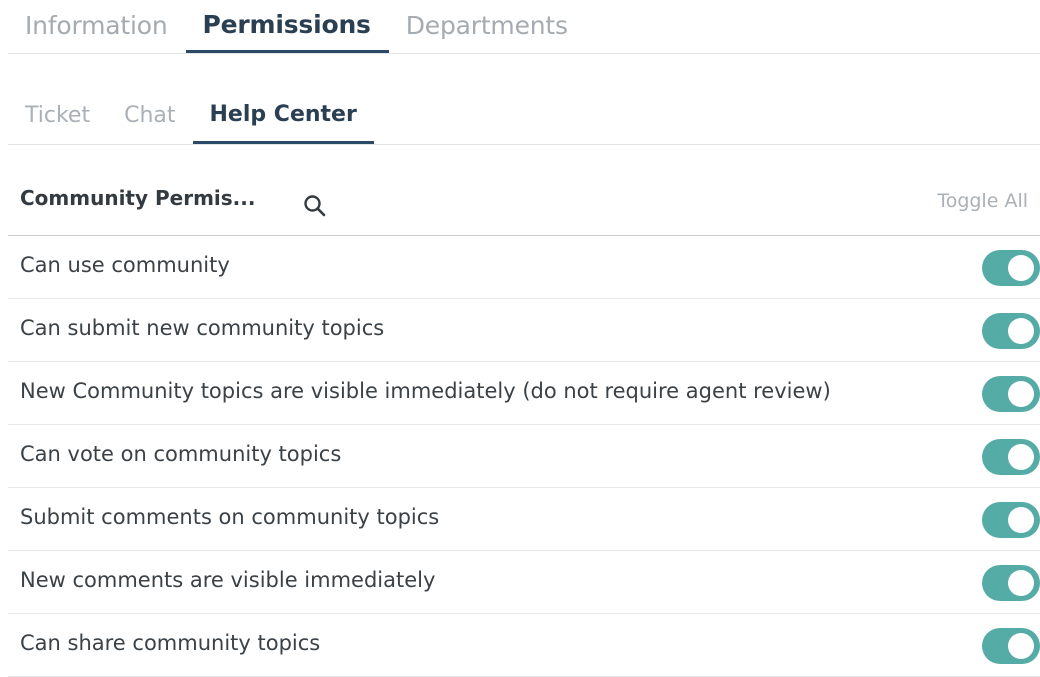  Describe the element at coordinates (982, 201) in the screenshot. I see `toggle-all-button: Toggle All` at that location.